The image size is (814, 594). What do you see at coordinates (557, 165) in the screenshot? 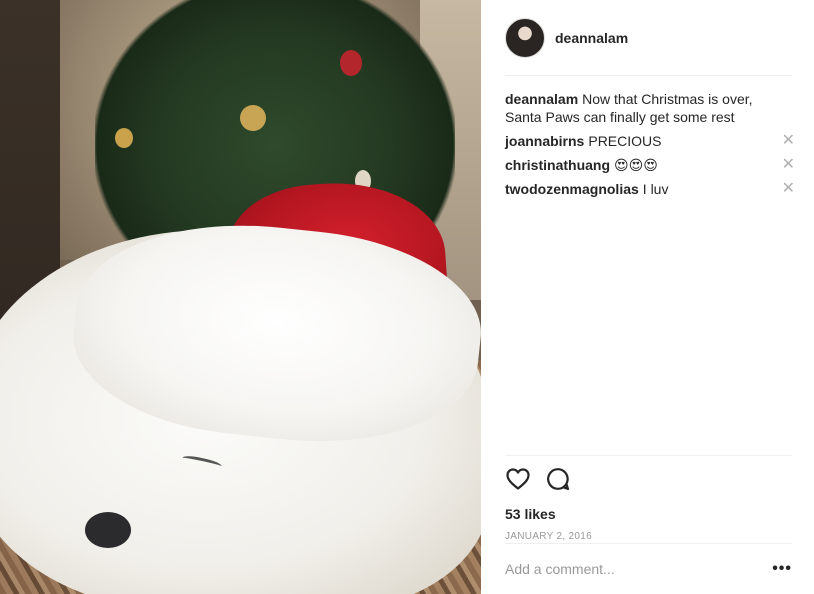
I see `comment-username: christinathuang` at bounding box center [557, 165].